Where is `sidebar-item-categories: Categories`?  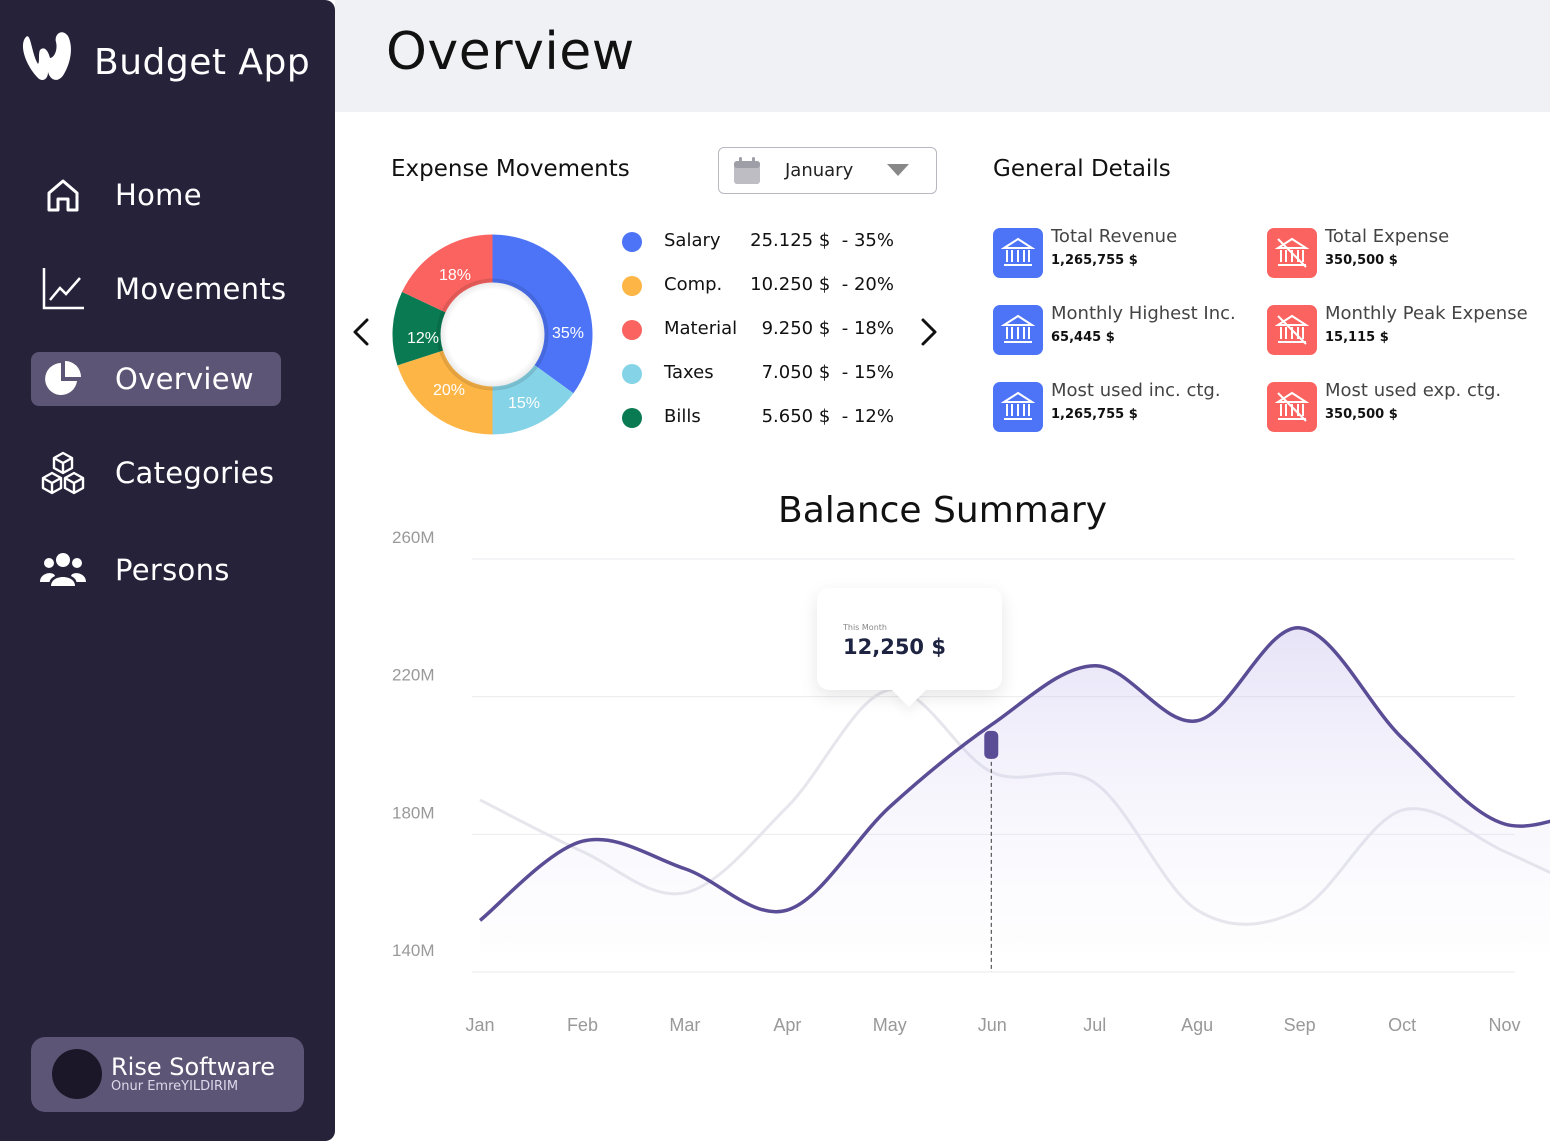 sidebar-item-categories: Categories is located at coordinates (156, 473).